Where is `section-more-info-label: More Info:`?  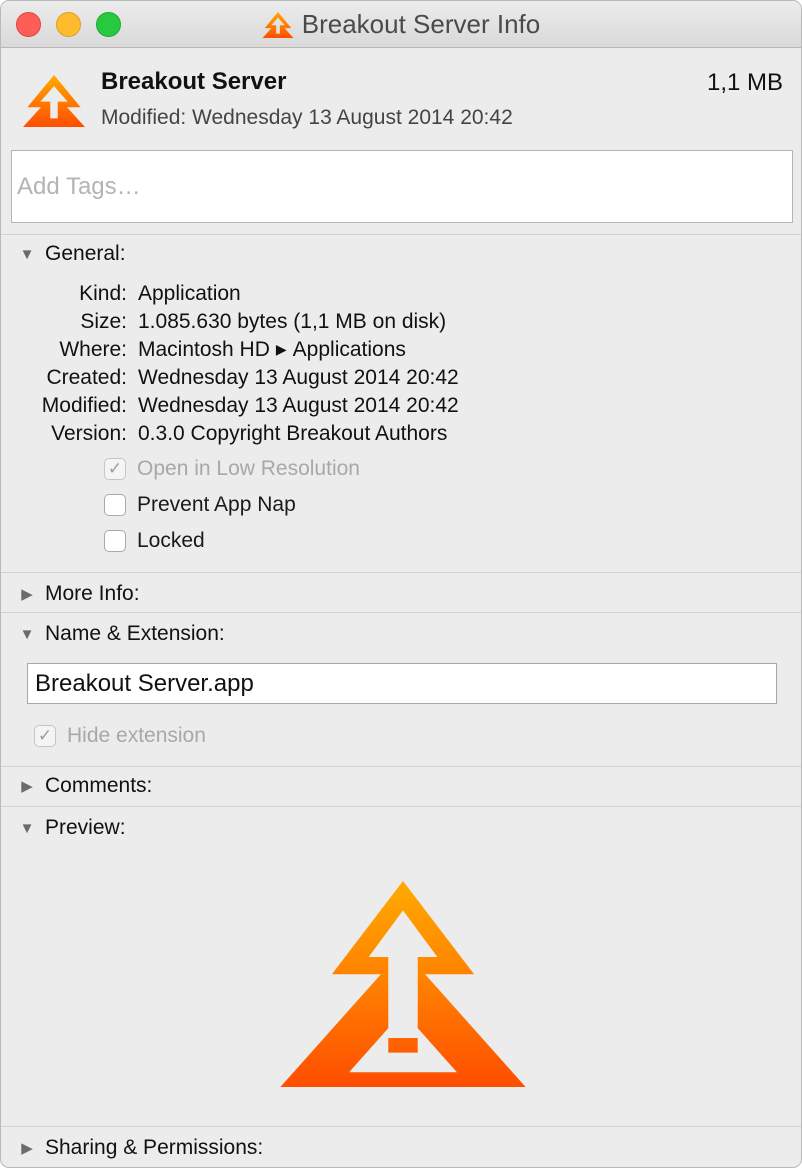
section-more-info-label: More Info: is located at coordinates (92, 593).